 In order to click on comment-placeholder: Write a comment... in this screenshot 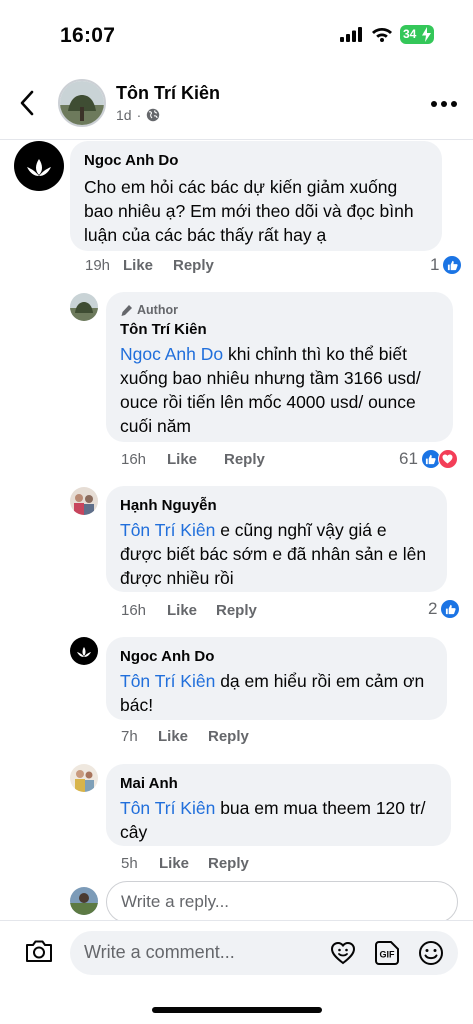, I will do `click(159, 952)`.